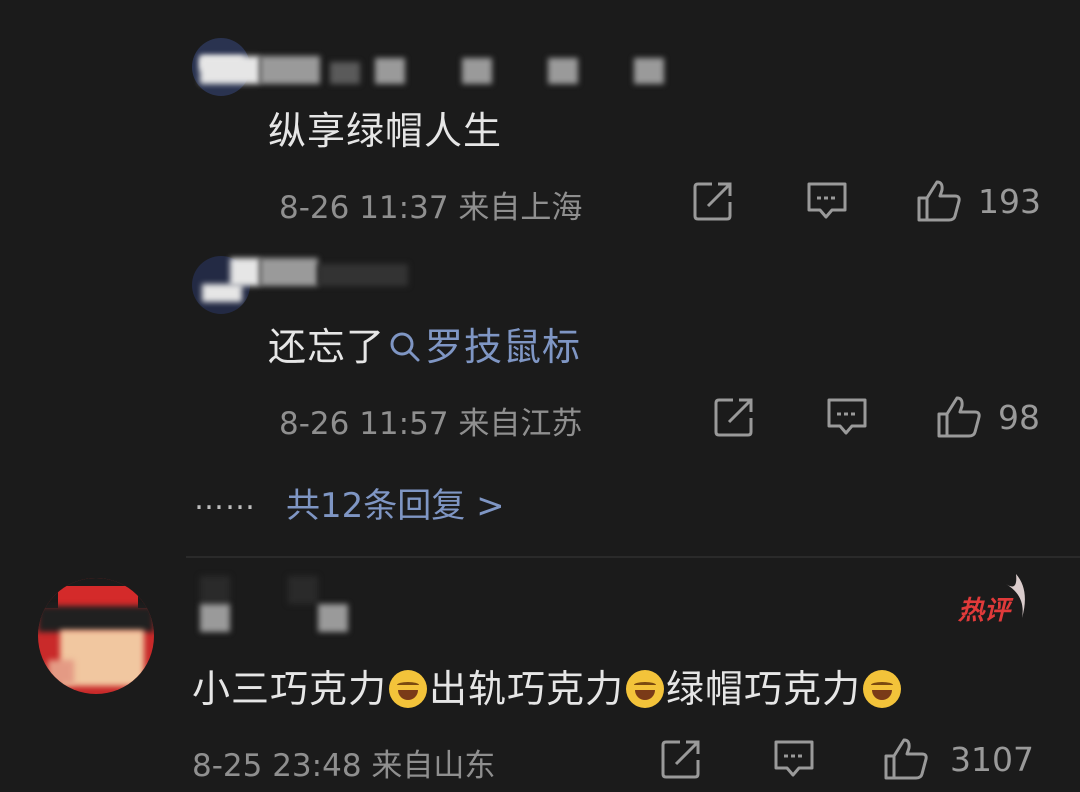  I want to click on comment-text: 小三巧克力 出轨巧克力 绿帽巧克力, so click(547, 685).